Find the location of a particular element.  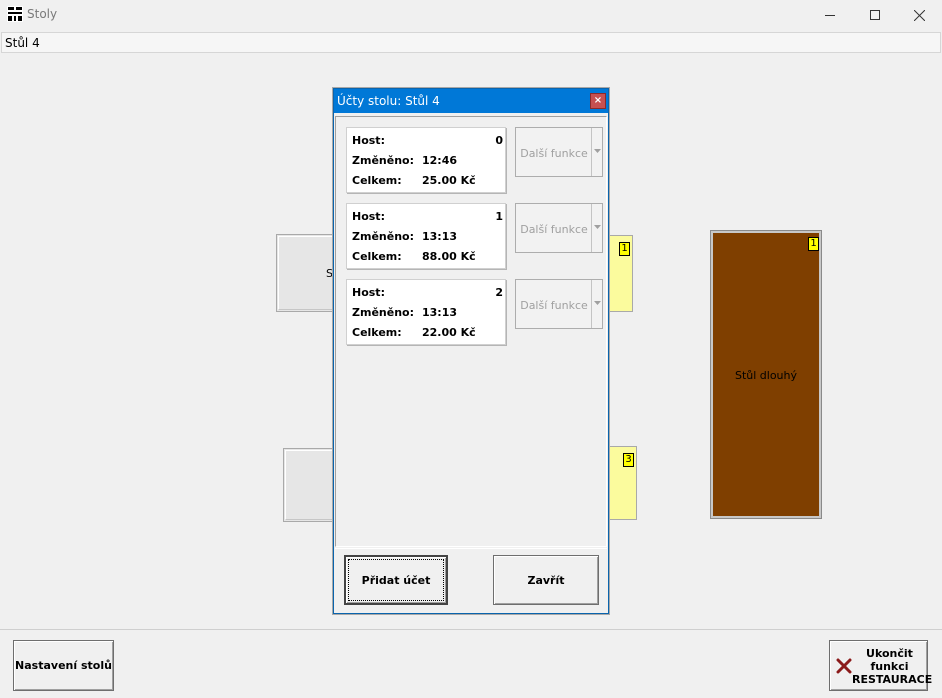

total-value: 22.00 Kč is located at coordinates (449, 332).